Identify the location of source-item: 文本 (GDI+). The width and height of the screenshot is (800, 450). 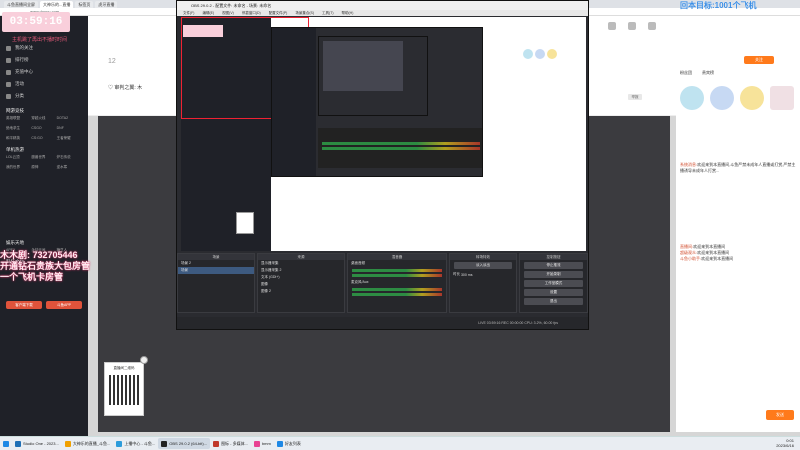
(301, 277).